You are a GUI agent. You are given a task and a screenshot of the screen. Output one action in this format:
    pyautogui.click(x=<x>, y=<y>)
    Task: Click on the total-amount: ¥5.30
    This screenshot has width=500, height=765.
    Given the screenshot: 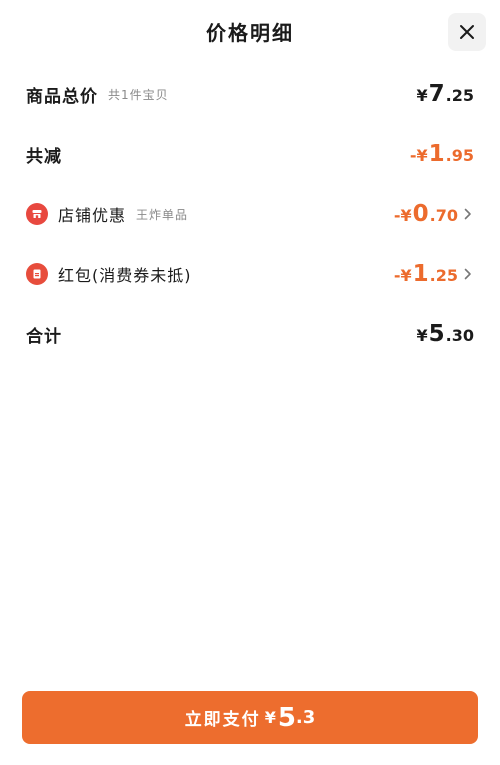 What is the action you would take?
    pyautogui.click(x=445, y=334)
    